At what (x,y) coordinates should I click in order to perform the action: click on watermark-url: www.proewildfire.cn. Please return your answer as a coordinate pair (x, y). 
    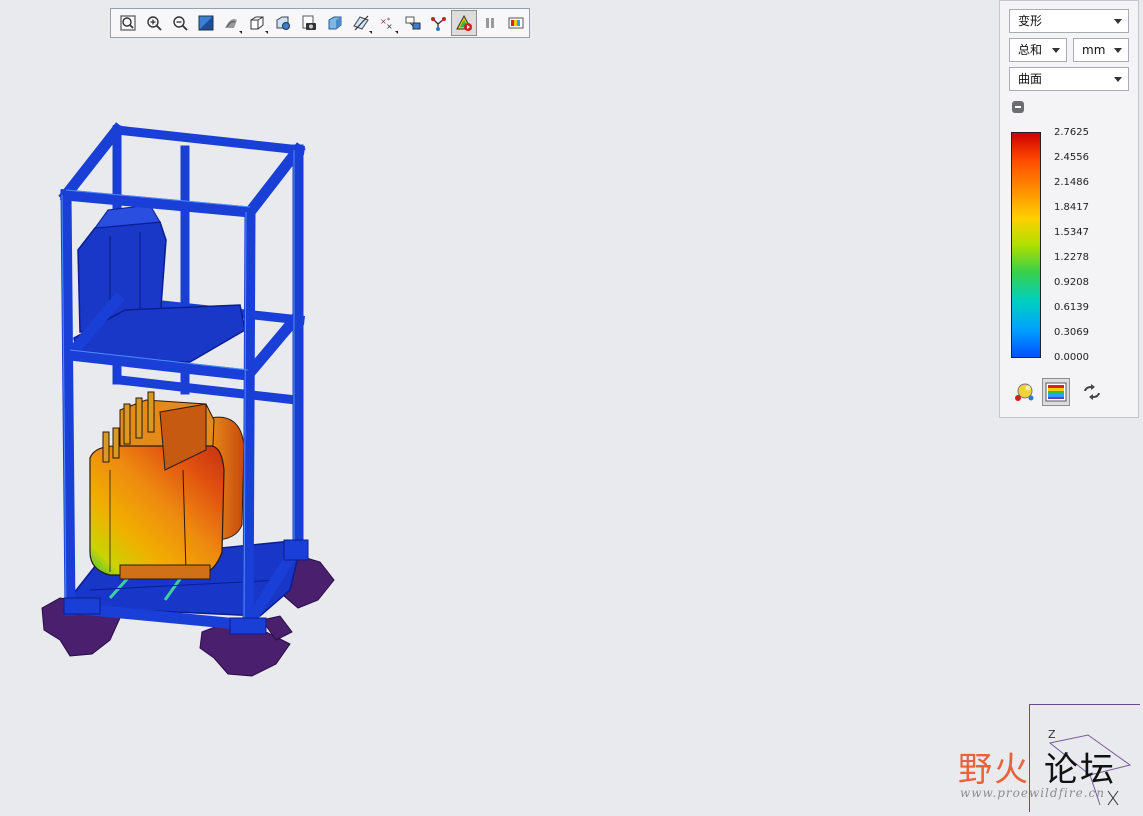
    Looking at the image, I should click on (1032, 793).